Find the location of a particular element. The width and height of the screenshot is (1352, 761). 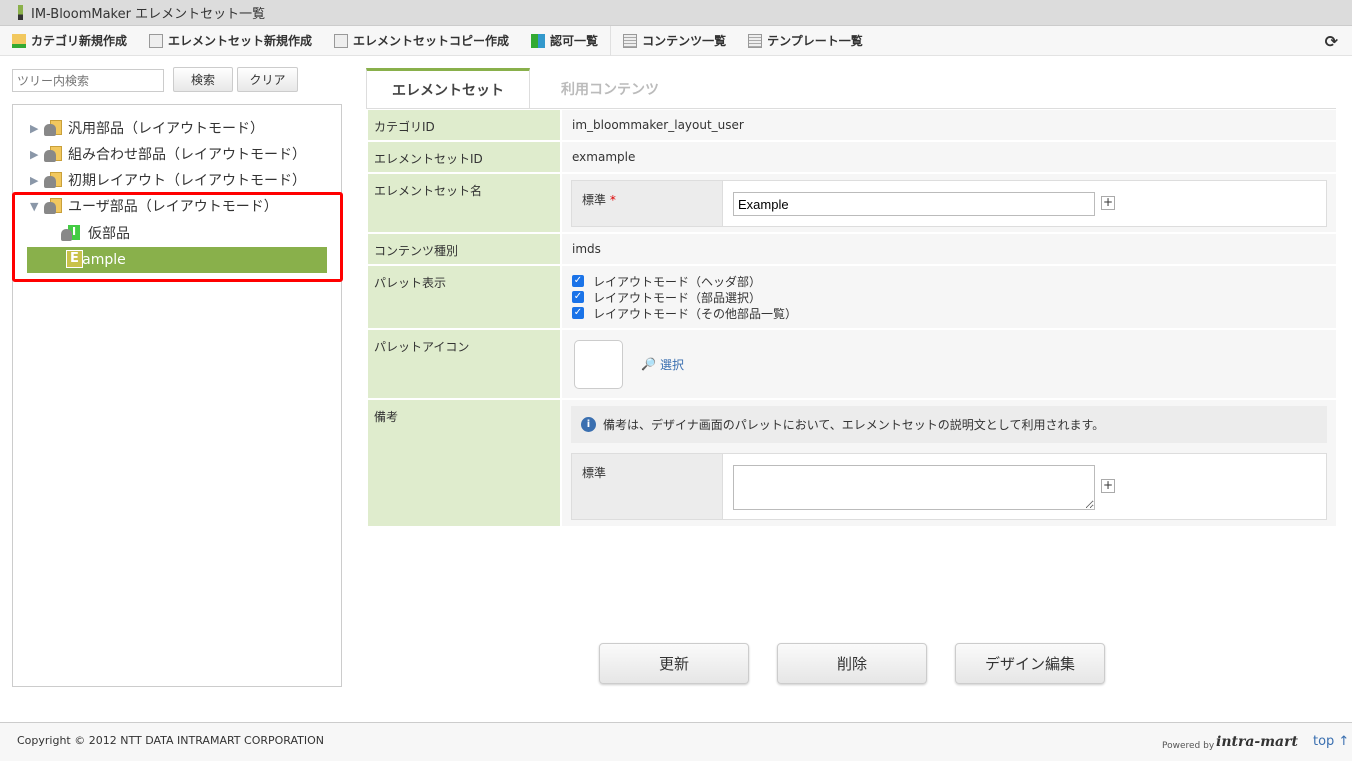

tree-node: ▶ 組み合わせ部品（レイアウトモード） is located at coordinates (168, 154).